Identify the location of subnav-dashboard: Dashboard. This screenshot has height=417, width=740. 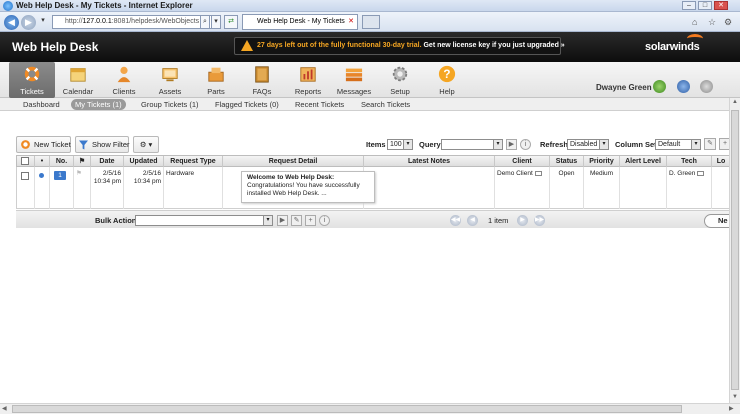
(41, 104).